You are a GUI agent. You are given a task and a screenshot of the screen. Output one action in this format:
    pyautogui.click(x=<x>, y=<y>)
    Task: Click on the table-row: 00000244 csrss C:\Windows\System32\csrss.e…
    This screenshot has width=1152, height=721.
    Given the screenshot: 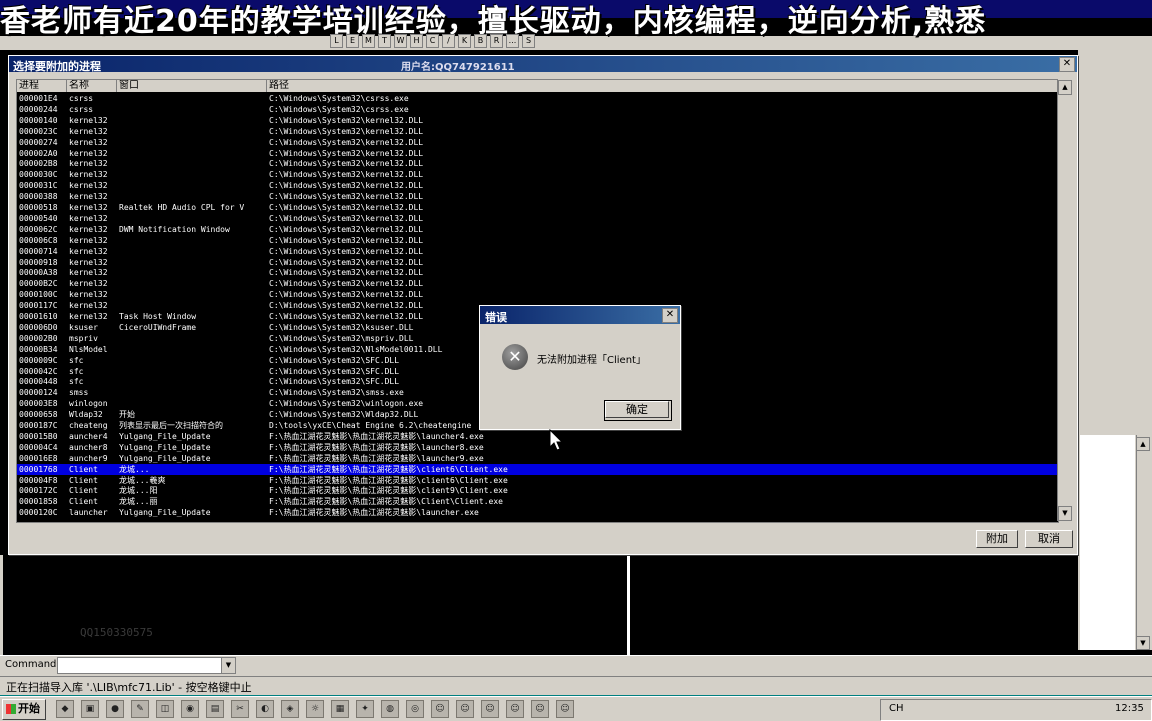 What is the action you would take?
    pyautogui.click(x=537, y=109)
    